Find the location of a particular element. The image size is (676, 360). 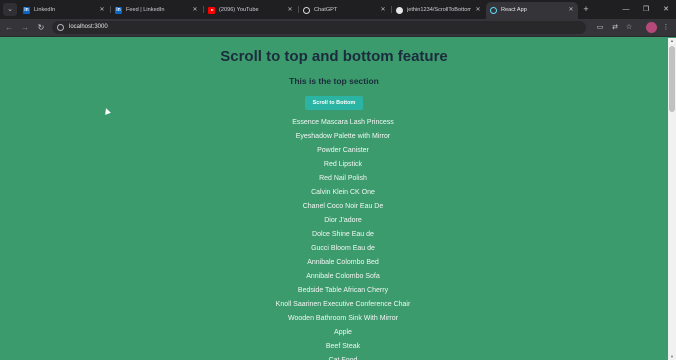

tab-chatgpt: ChatGPT ✕ is located at coordinates (344, 10).